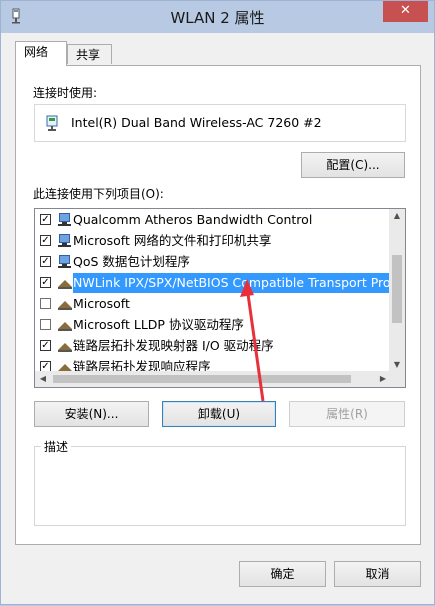 The image size is (435, 606). I want to click on list-item: ✓ Microsoft 网络的文件和打印机共享, so click(213, 241).